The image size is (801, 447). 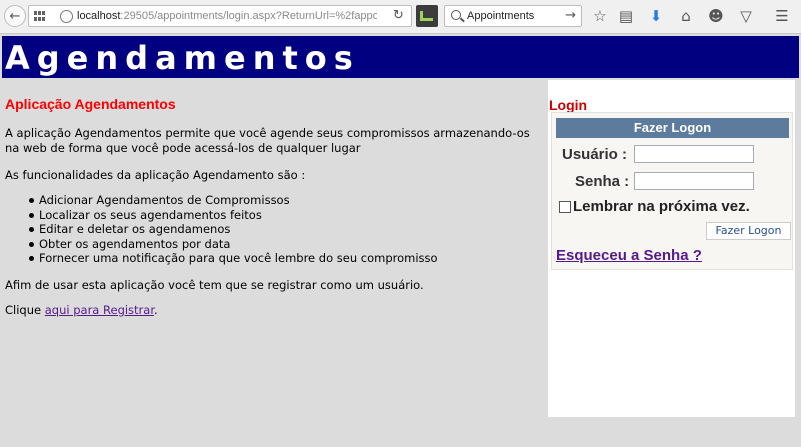 I want to click on download-icon: ⬇, so click(x=656, y=16).